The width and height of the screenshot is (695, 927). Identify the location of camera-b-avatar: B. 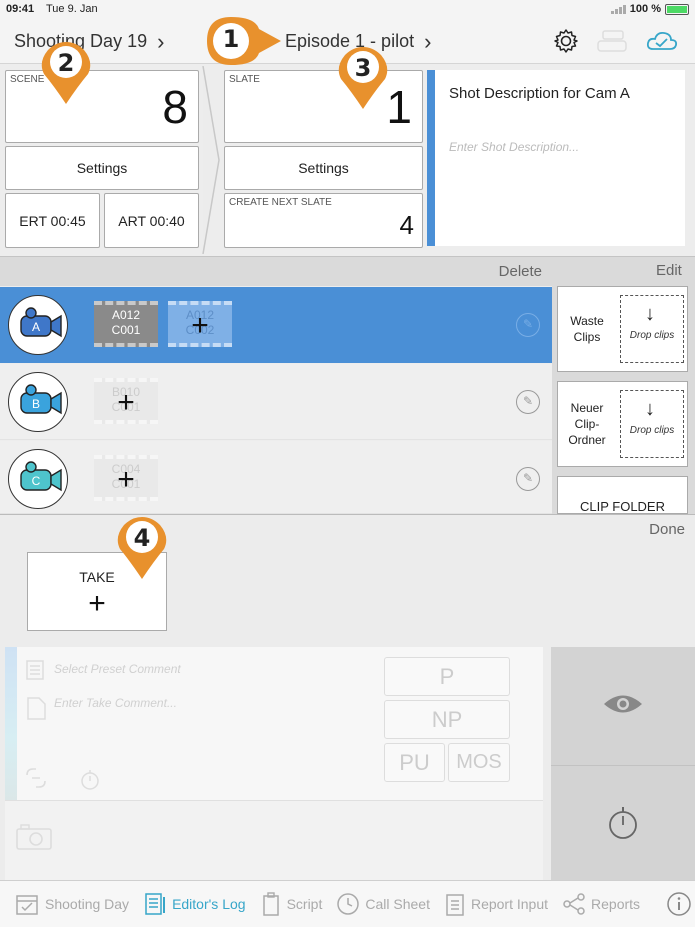
(38, 402).